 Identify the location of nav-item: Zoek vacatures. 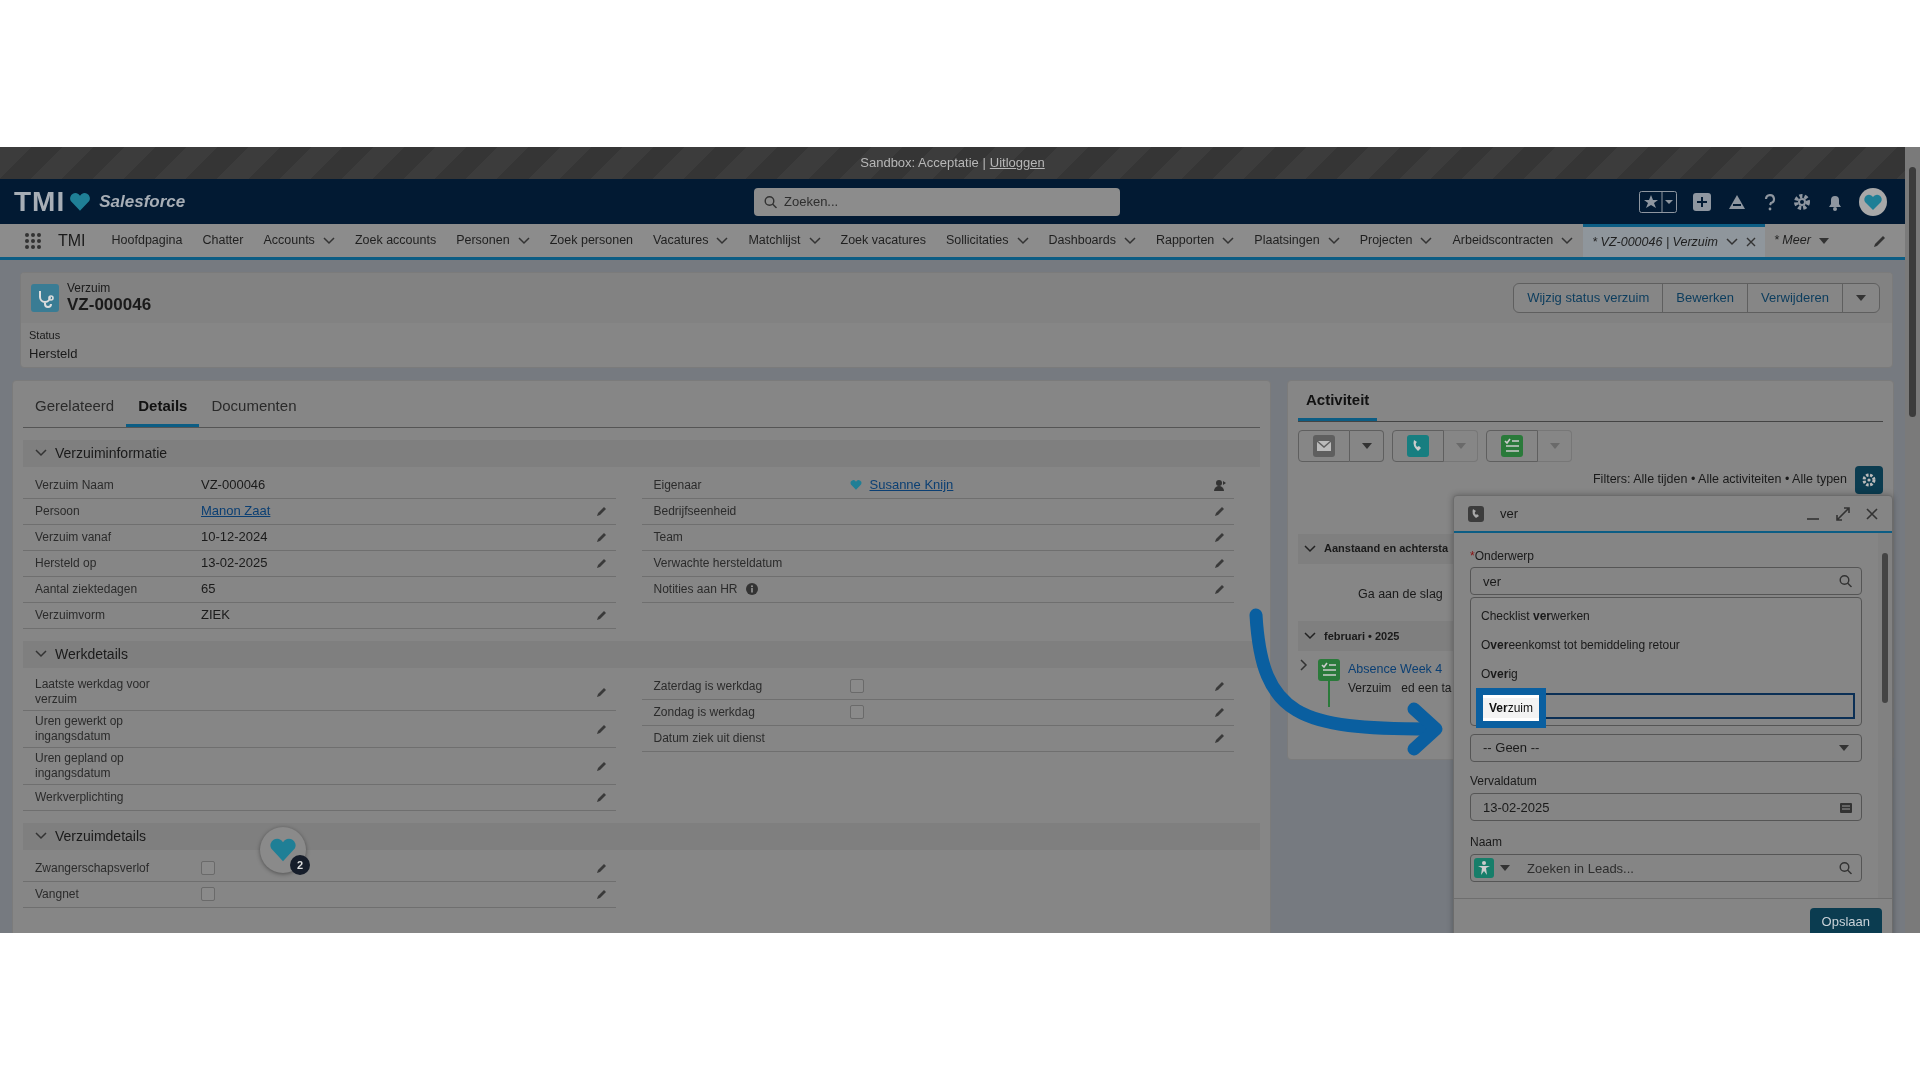
(883, 240).